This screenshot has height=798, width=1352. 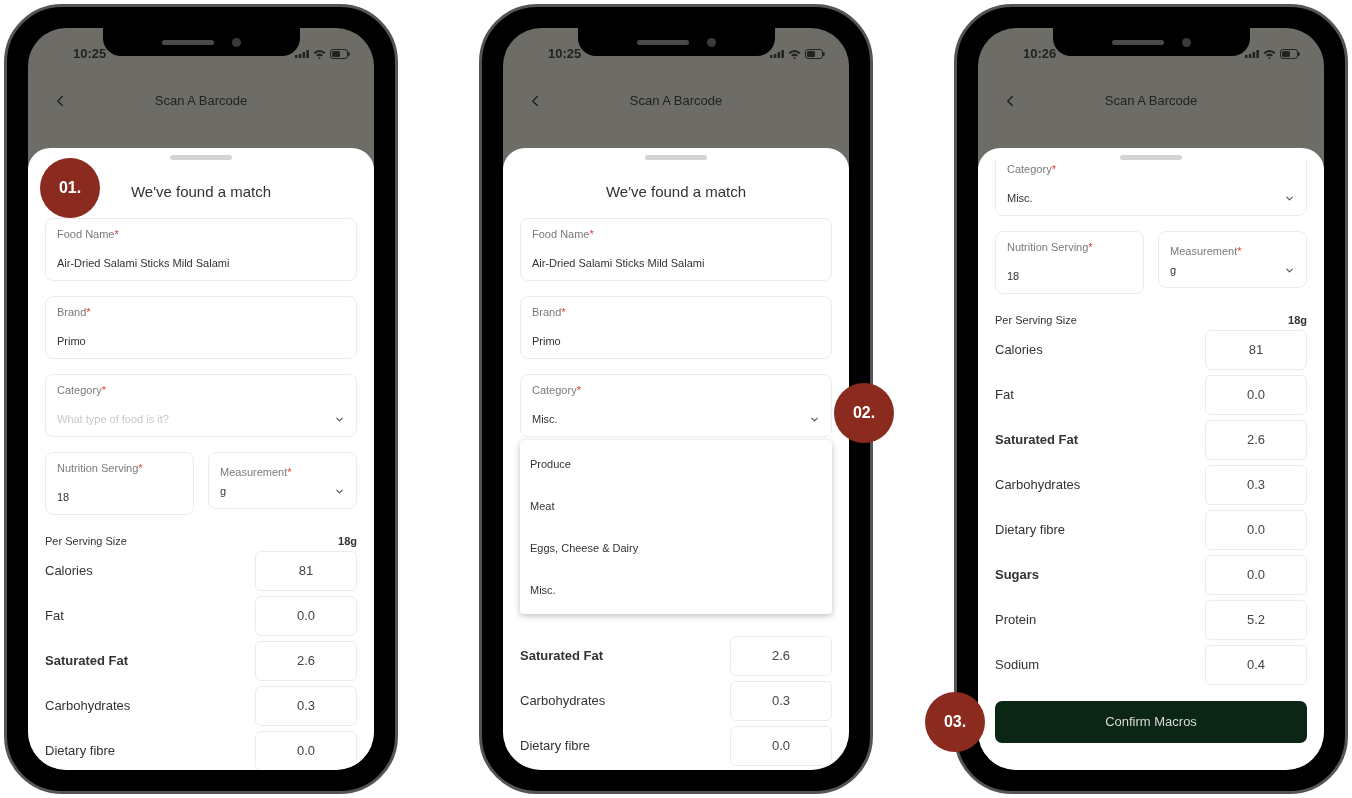 I want to click on nutrient-label: Sodium, so click(x=1017, y=665).